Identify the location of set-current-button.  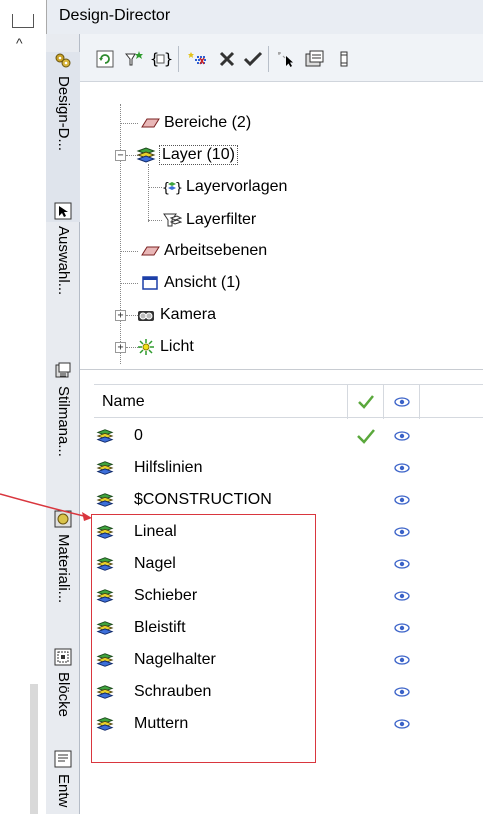
(253, 59).